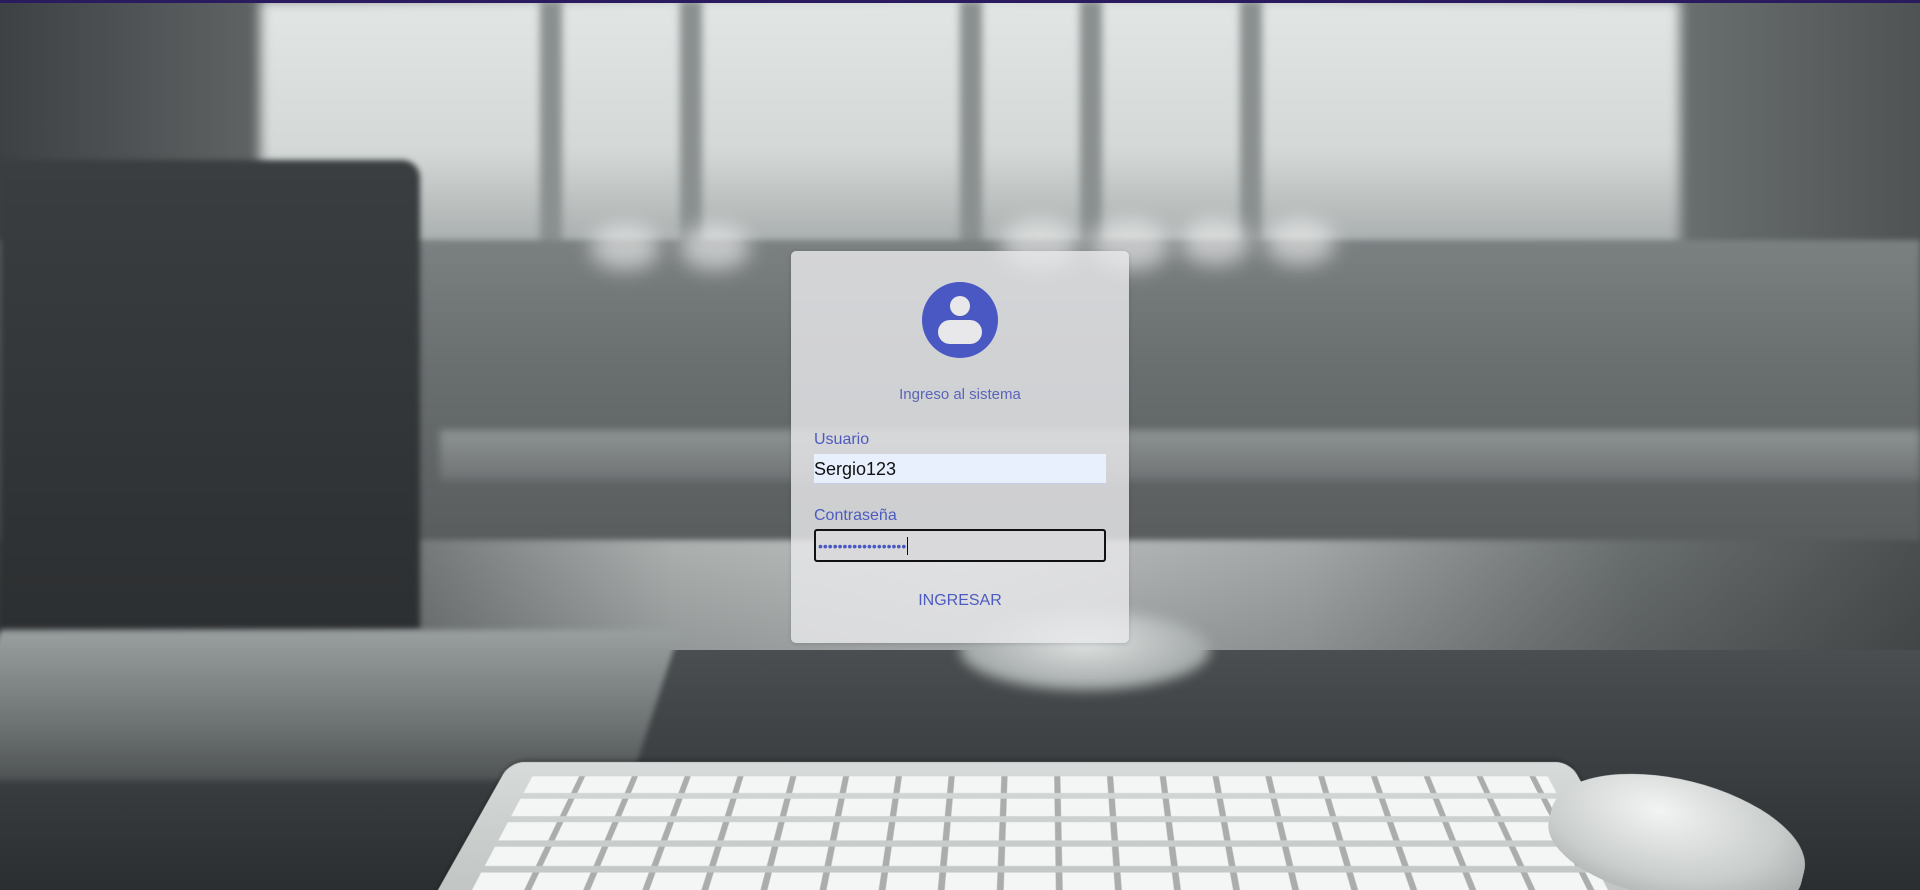  Describe the element at coordinates (855, 515) in the screenshot. I see `password-label: Contraseña` at that location.